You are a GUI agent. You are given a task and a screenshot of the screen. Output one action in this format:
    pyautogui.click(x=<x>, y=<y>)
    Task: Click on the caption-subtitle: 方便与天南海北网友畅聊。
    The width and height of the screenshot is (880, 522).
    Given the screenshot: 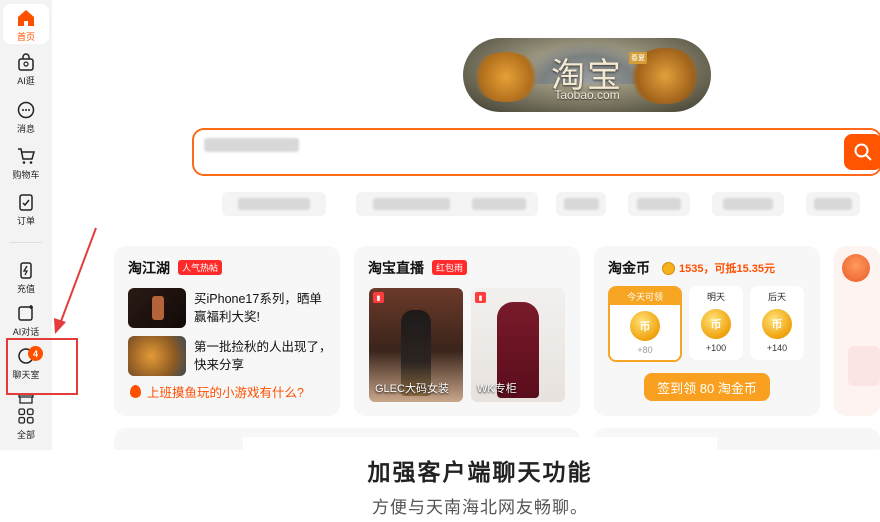 What is the action you would take?
    pyautogui.click(x=480, y=507)
    